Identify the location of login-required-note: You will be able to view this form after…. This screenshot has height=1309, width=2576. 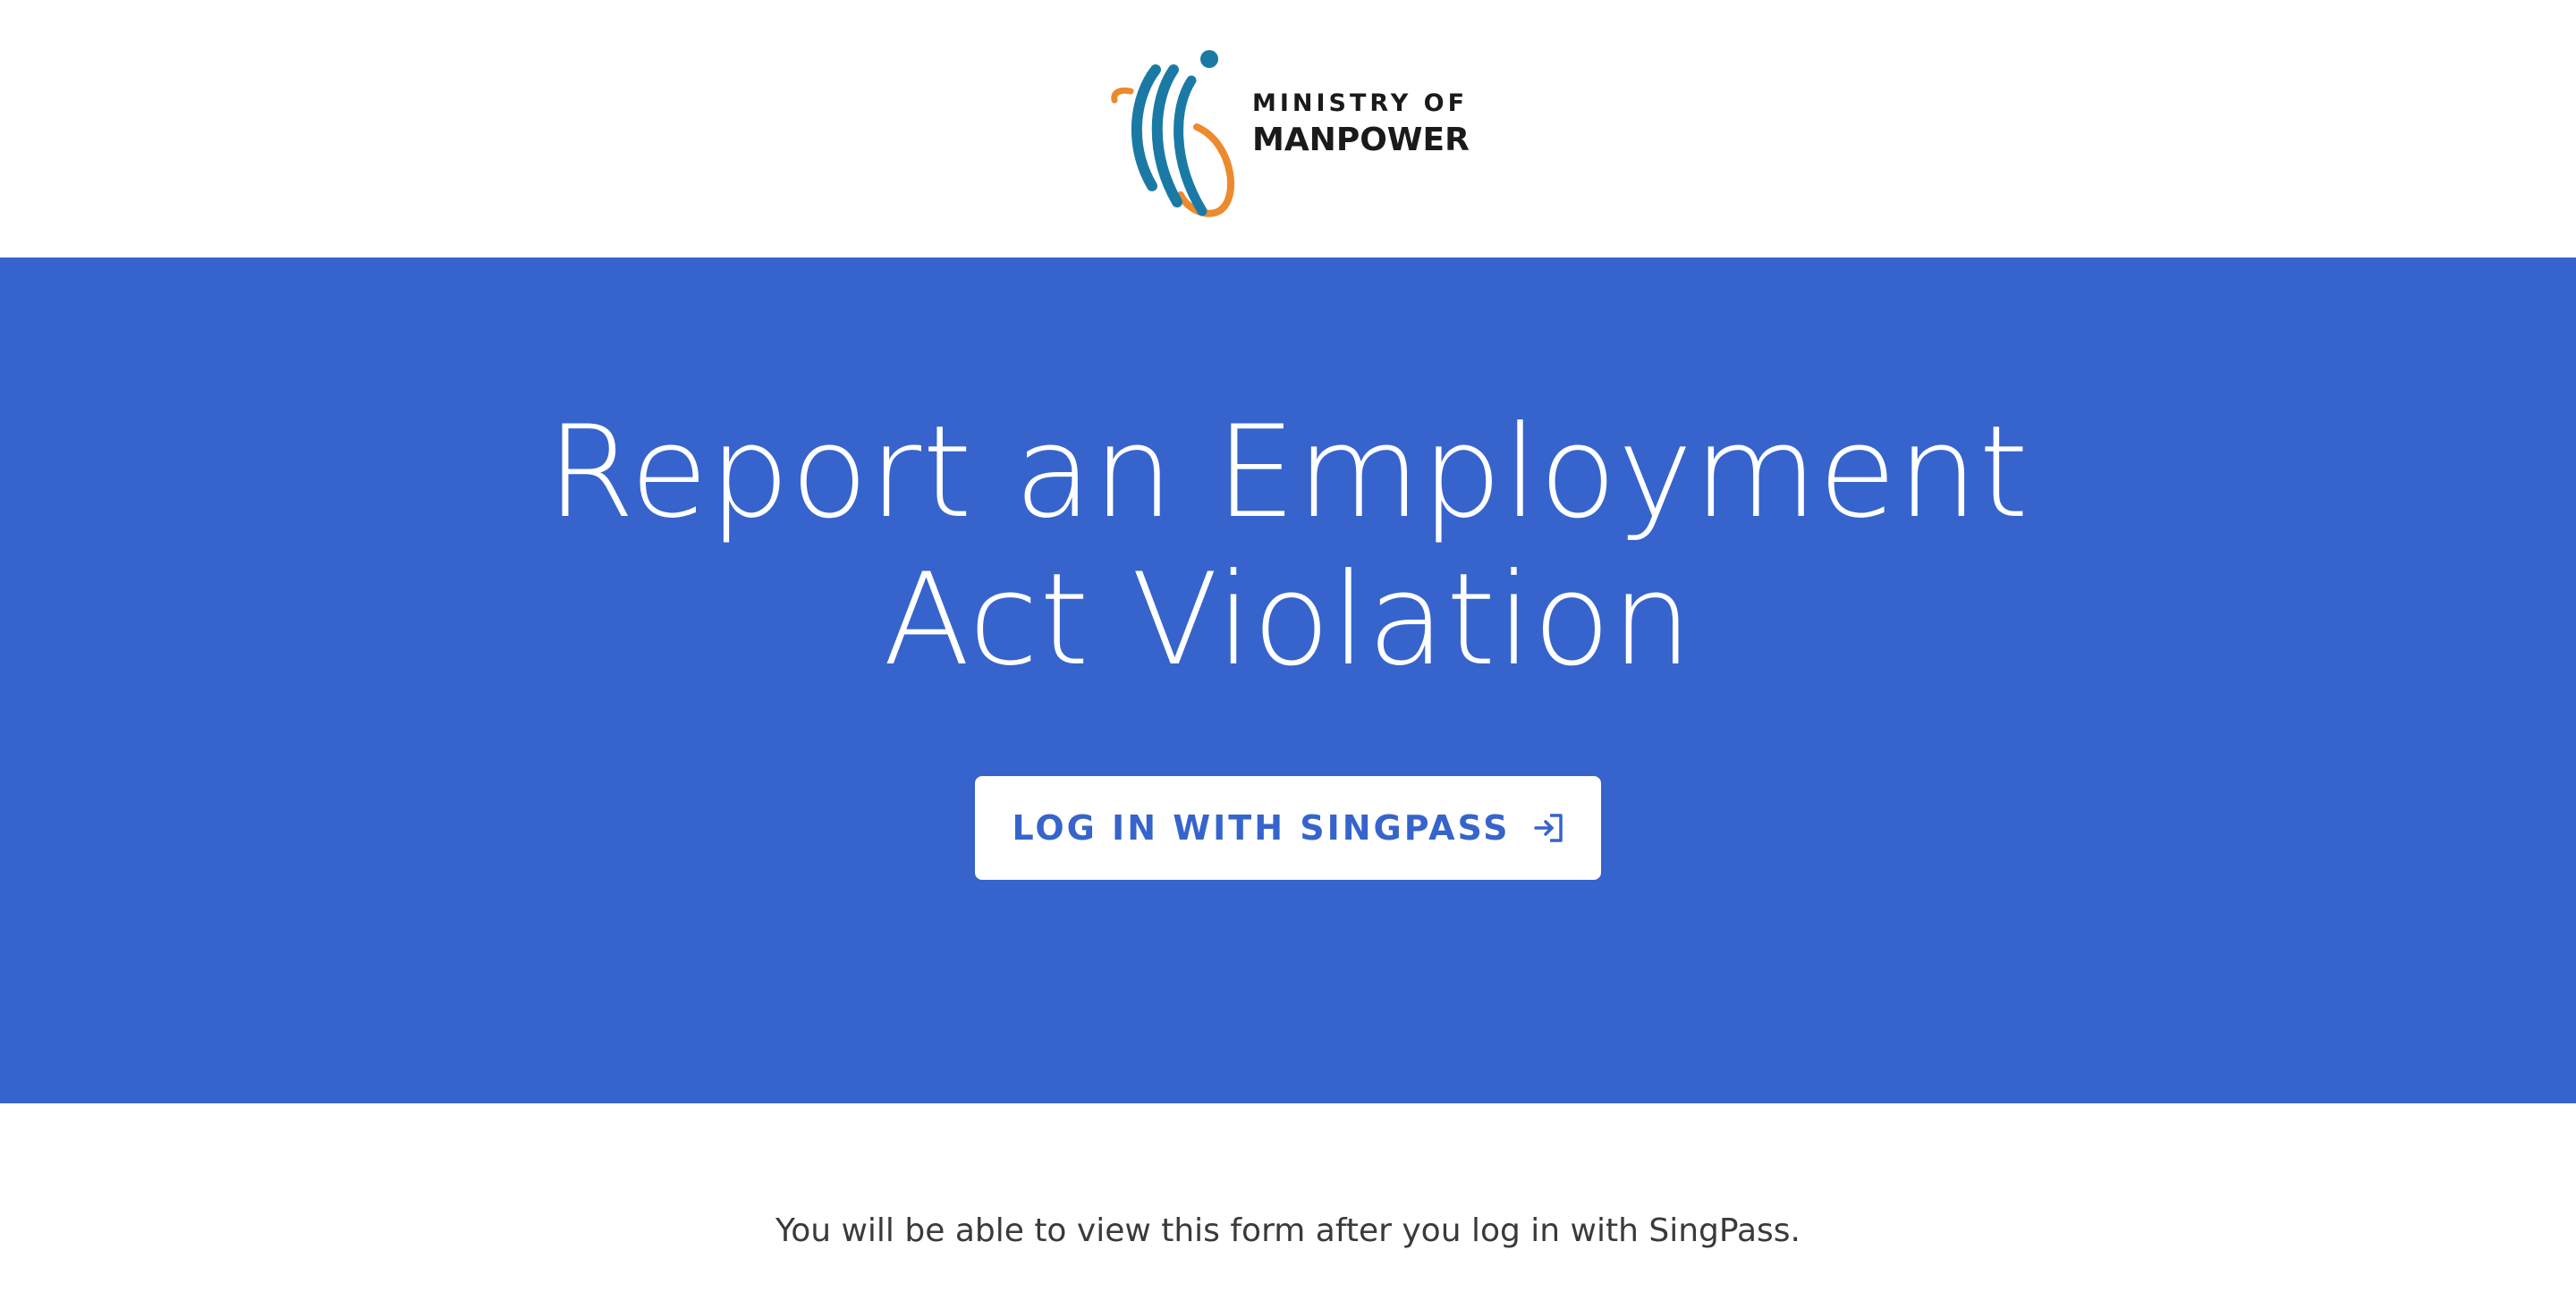
(1288, 1230).